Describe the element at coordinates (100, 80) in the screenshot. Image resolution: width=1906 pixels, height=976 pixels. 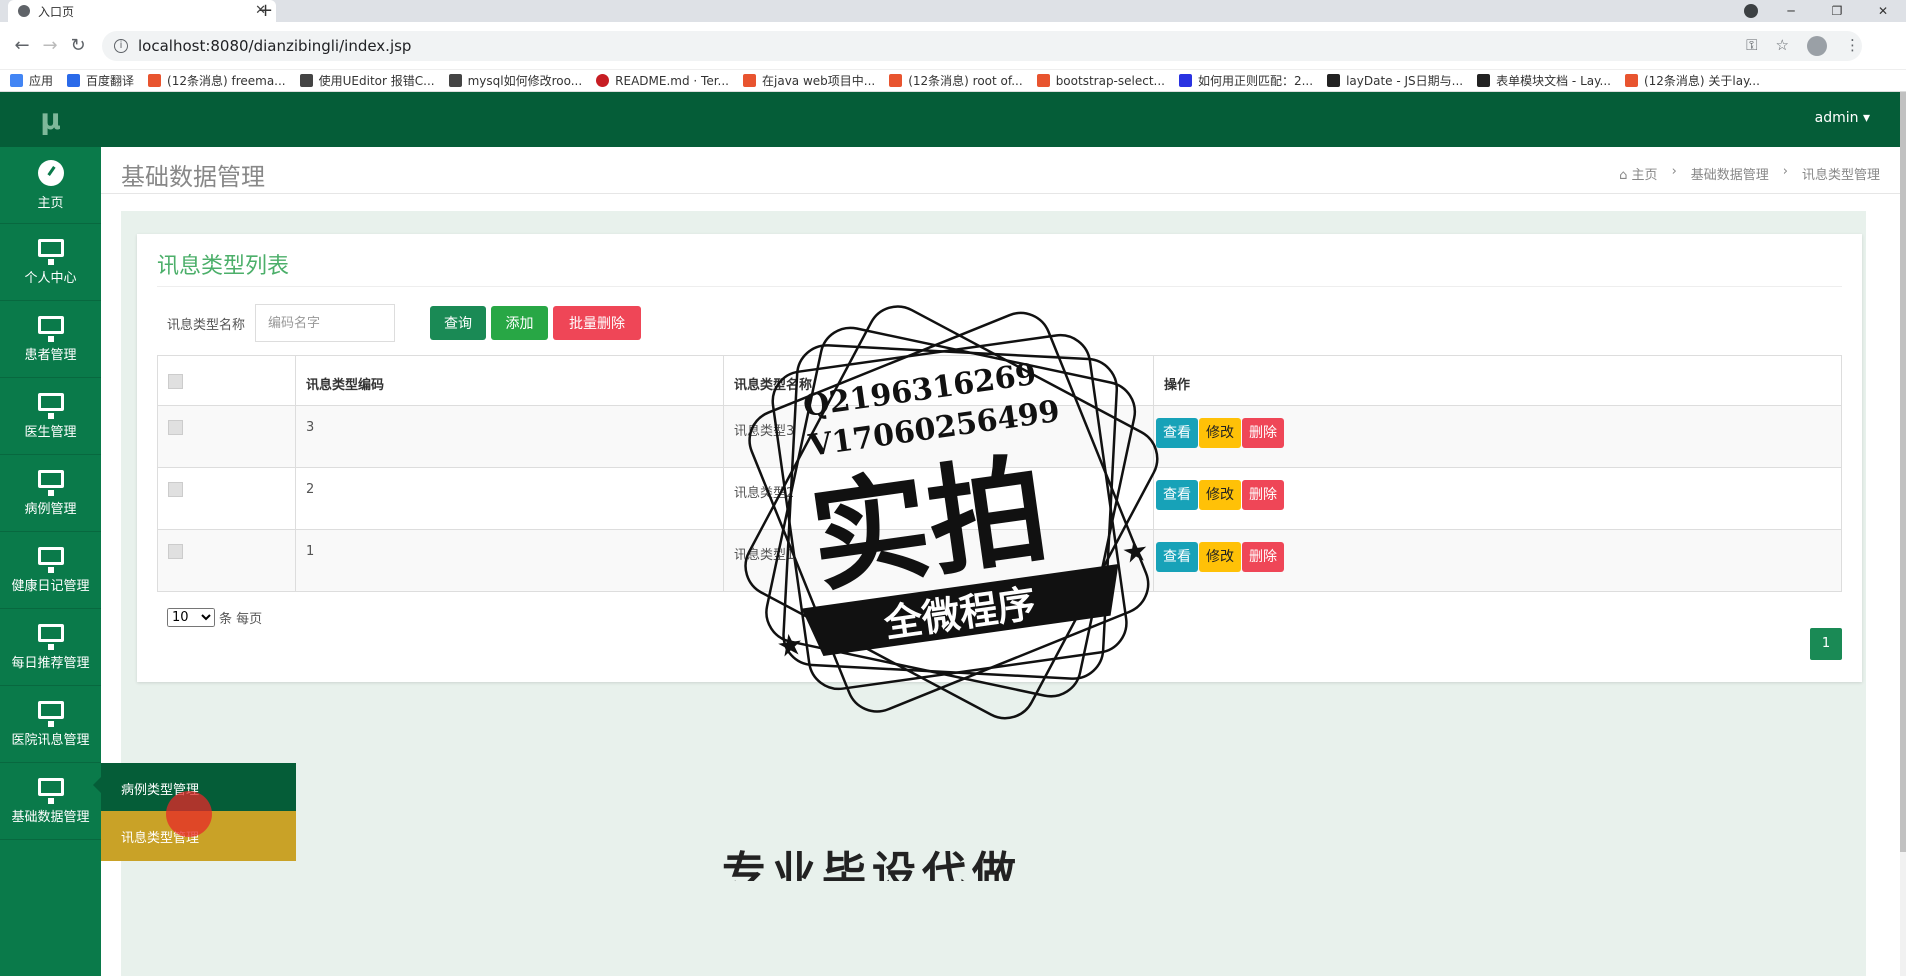
I see `bookmark-item: 百度翻译` at that location.